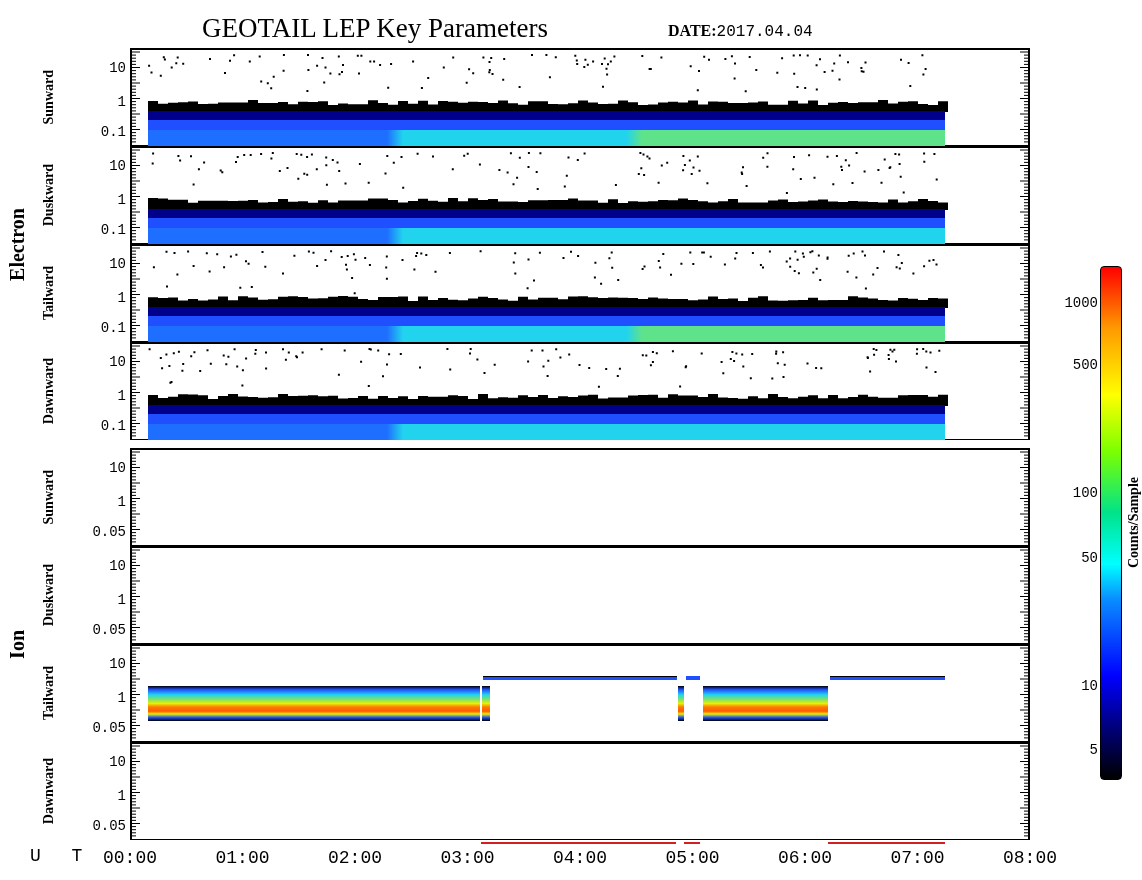 This screenshot has height=880, width=1142. Describe the element at coordinates (692, 31) in the screenshot. I see `date-label: DATE:` at that location.